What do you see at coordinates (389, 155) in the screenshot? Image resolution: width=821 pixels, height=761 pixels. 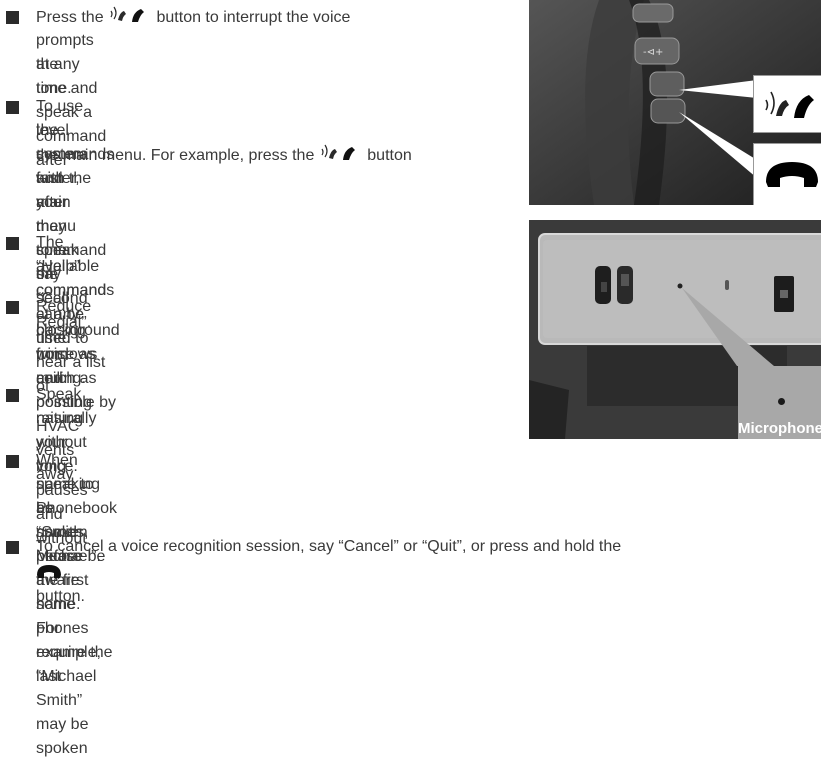 I see `text: button` at bounding box center [389, 155].